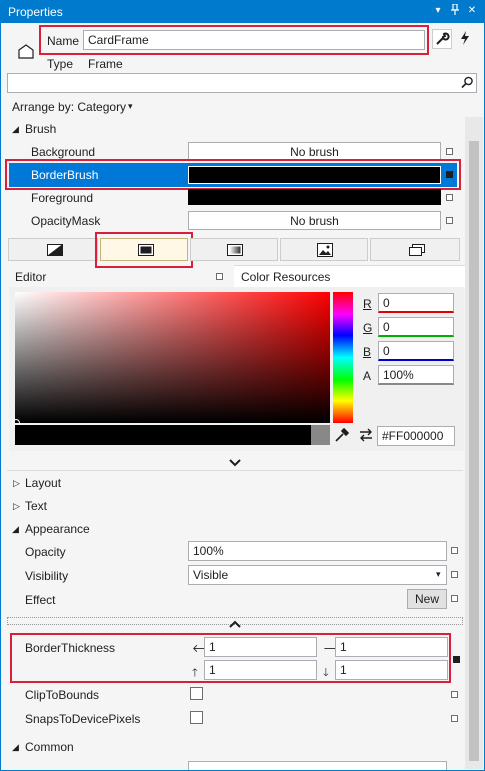  I want to click on foreground-label: Foreground, so click(62, 198).